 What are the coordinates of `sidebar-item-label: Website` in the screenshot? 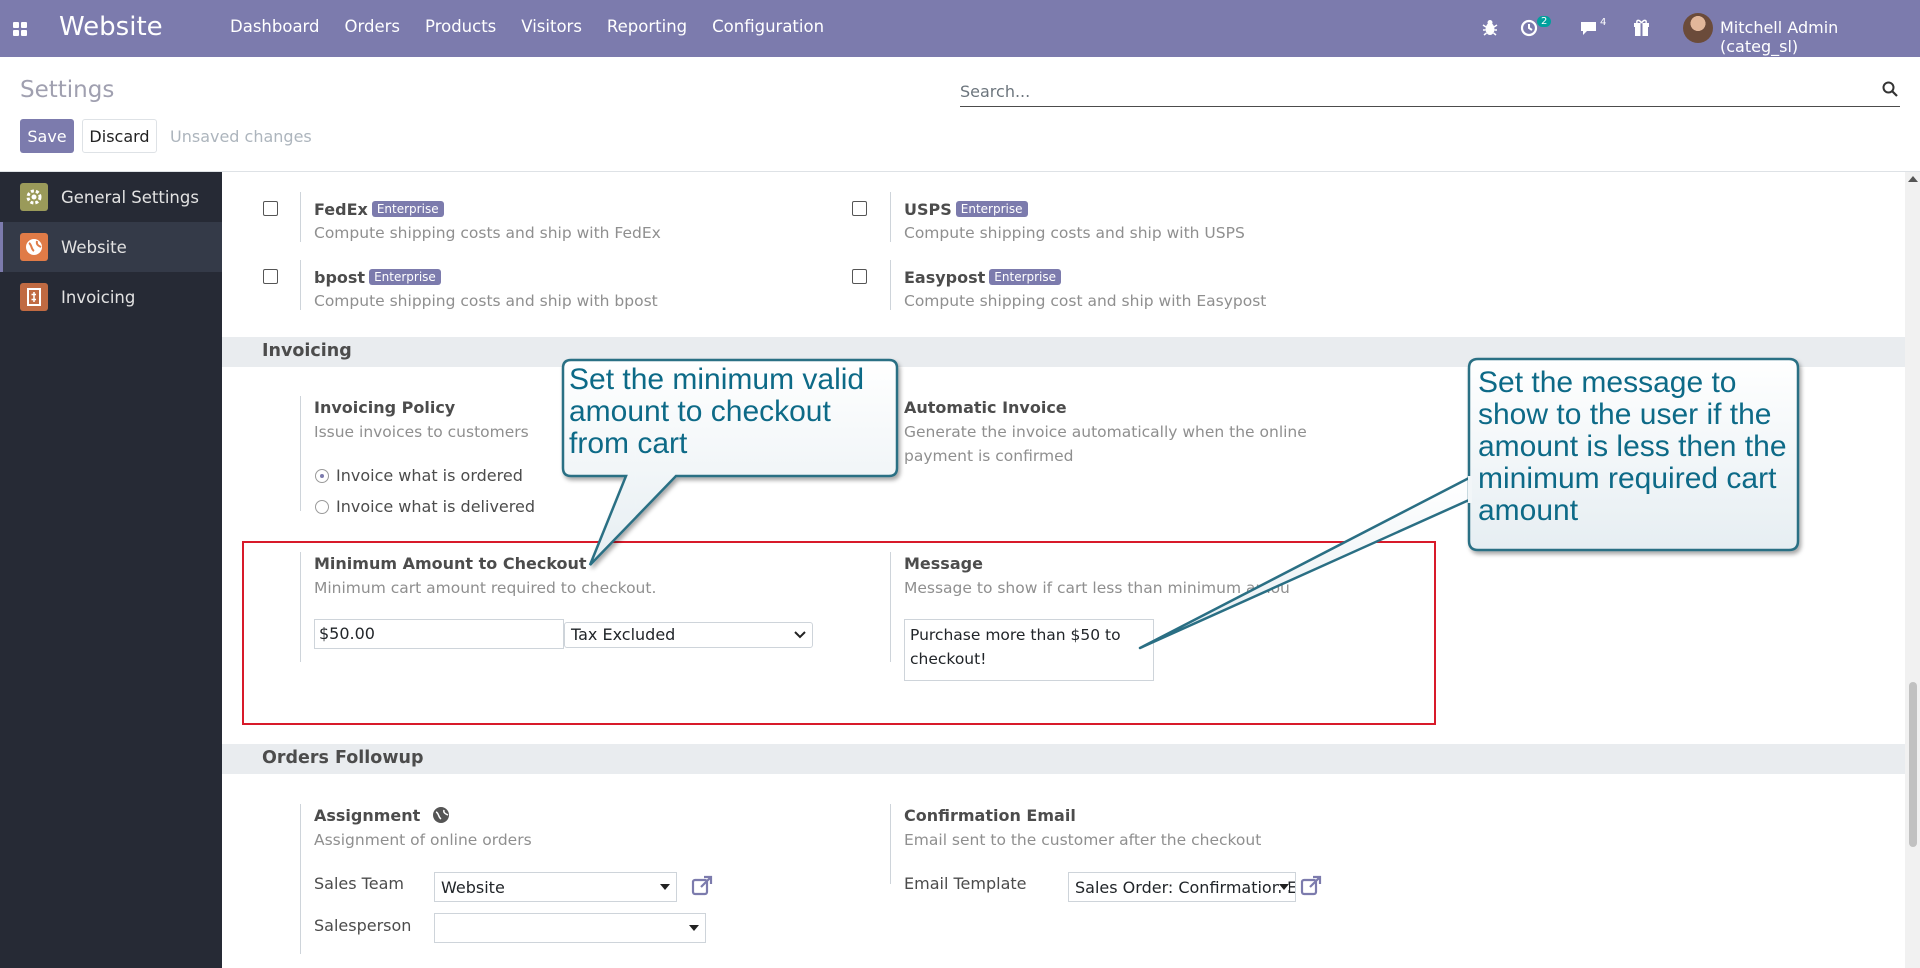 It's located at (94, 247).